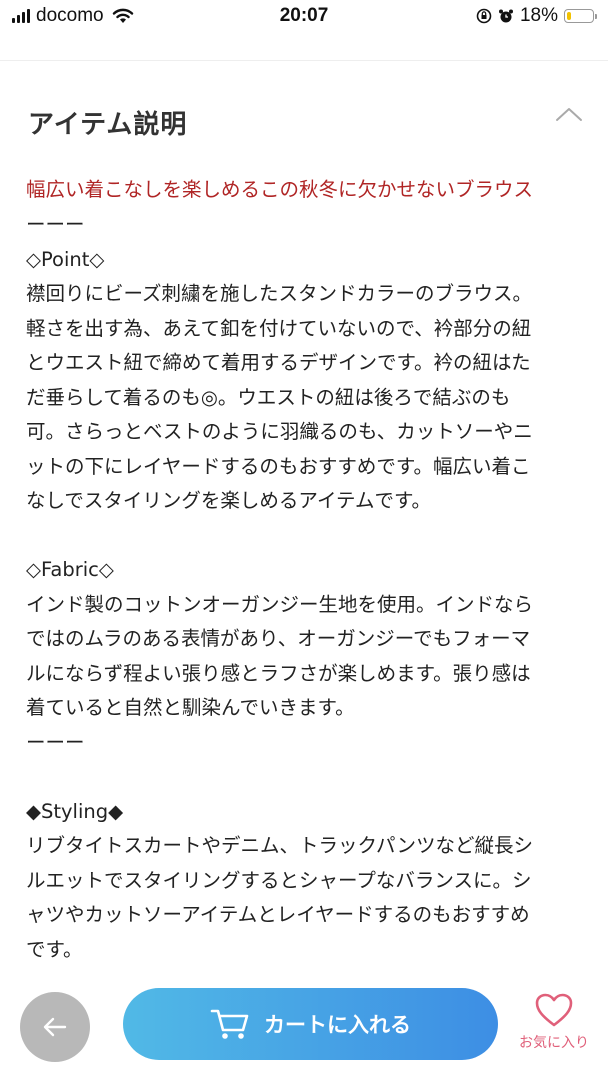  I want to click on description-line: なしでスタイリングを楽しめるアイテムです。, so click(229, 500).